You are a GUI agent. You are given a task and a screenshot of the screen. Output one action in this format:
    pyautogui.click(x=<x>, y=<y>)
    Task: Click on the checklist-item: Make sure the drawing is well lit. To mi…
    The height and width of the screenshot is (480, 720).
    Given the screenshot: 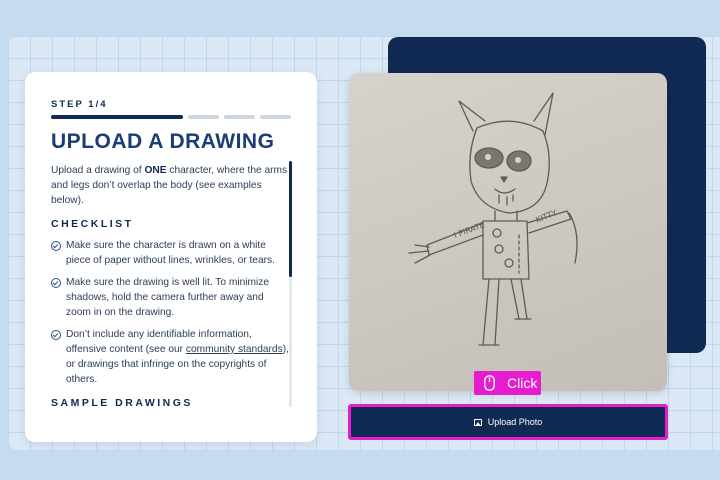 What is the action you would take?
    pyautogui.click(x=170, y=297)
    